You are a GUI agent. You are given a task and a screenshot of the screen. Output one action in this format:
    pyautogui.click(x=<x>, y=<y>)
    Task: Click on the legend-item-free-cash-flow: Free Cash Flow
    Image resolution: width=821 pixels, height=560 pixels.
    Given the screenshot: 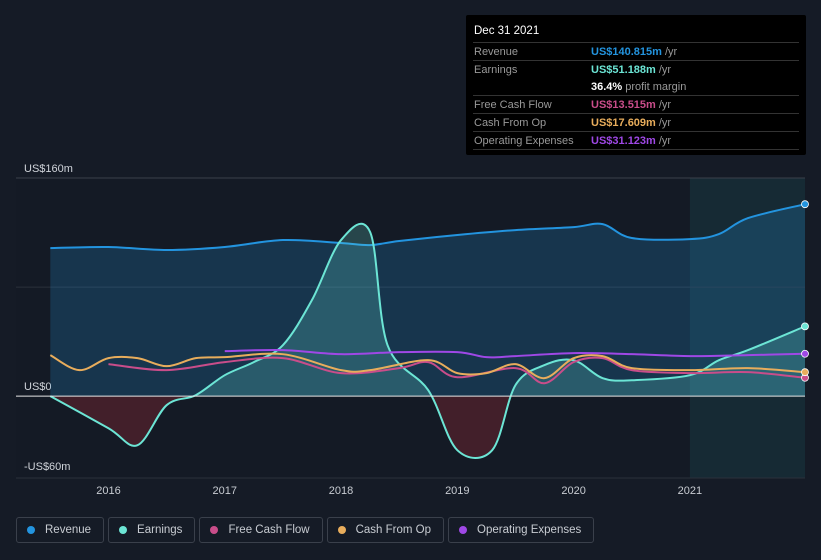 What is the action you would take?
    pyautogui.click(x=261, y=530)
    